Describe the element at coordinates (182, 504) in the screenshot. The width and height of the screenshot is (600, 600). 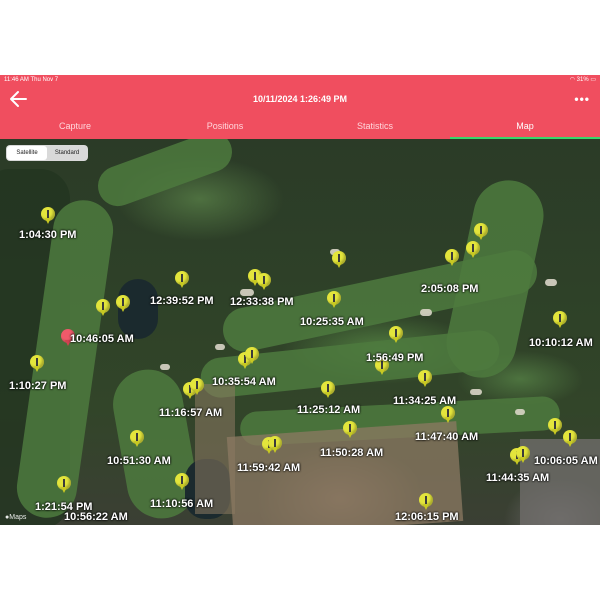
I see `timestamp-label: 11:10:56 AM` at that location.